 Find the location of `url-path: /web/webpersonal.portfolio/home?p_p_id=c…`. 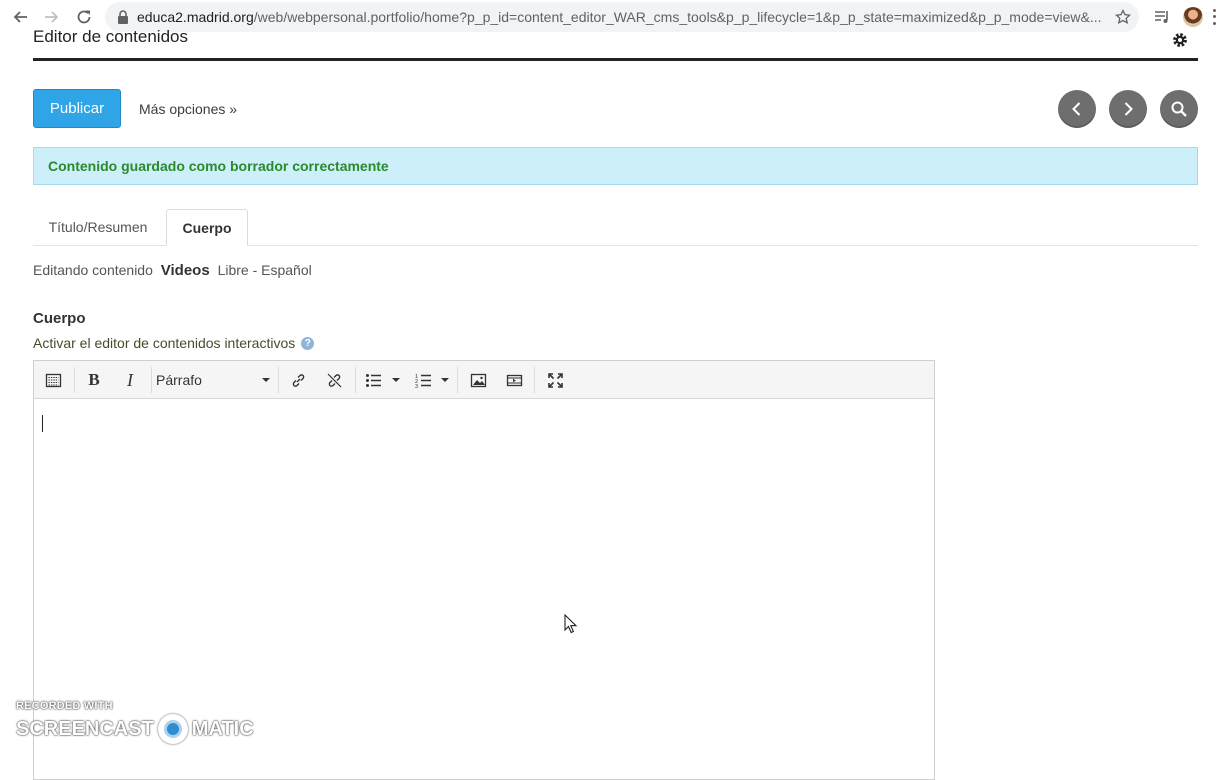

url-path: /web/webpersonal.portfolio/home?p_p_id=c… is located at coordinates (677, 16).